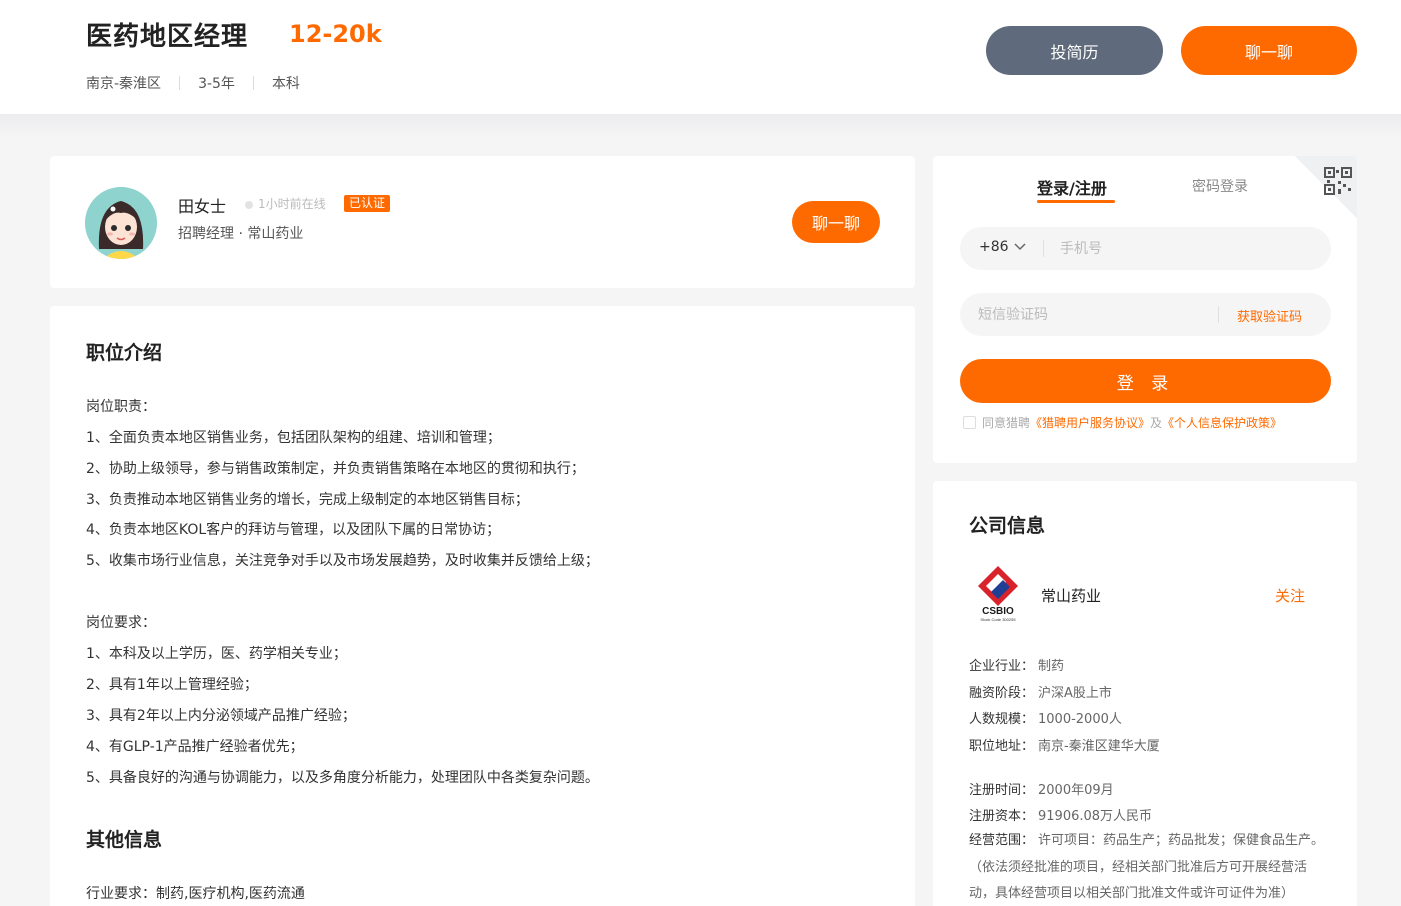 This screenshot has height=906, width=1401. I want to click on agree-prefix: 同意猎聘, so click(1006, 423).